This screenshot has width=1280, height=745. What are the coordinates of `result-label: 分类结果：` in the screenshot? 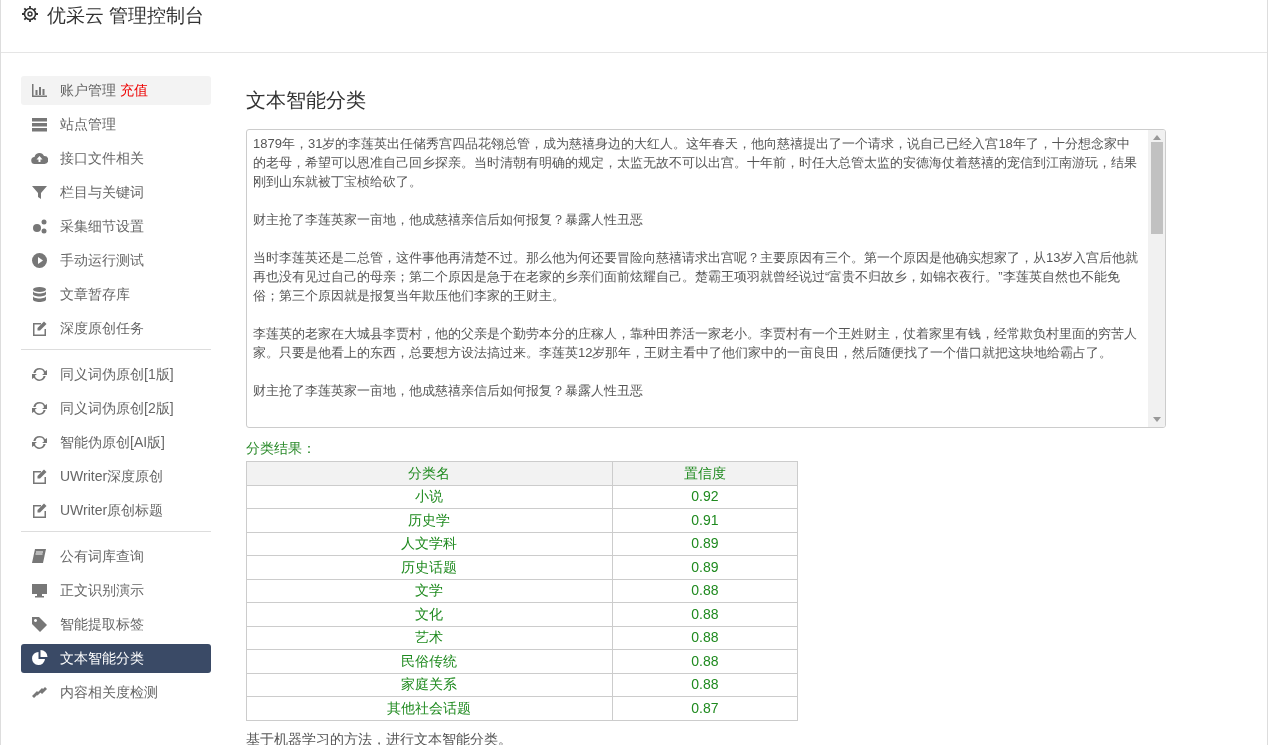 It's located at (281, 448).